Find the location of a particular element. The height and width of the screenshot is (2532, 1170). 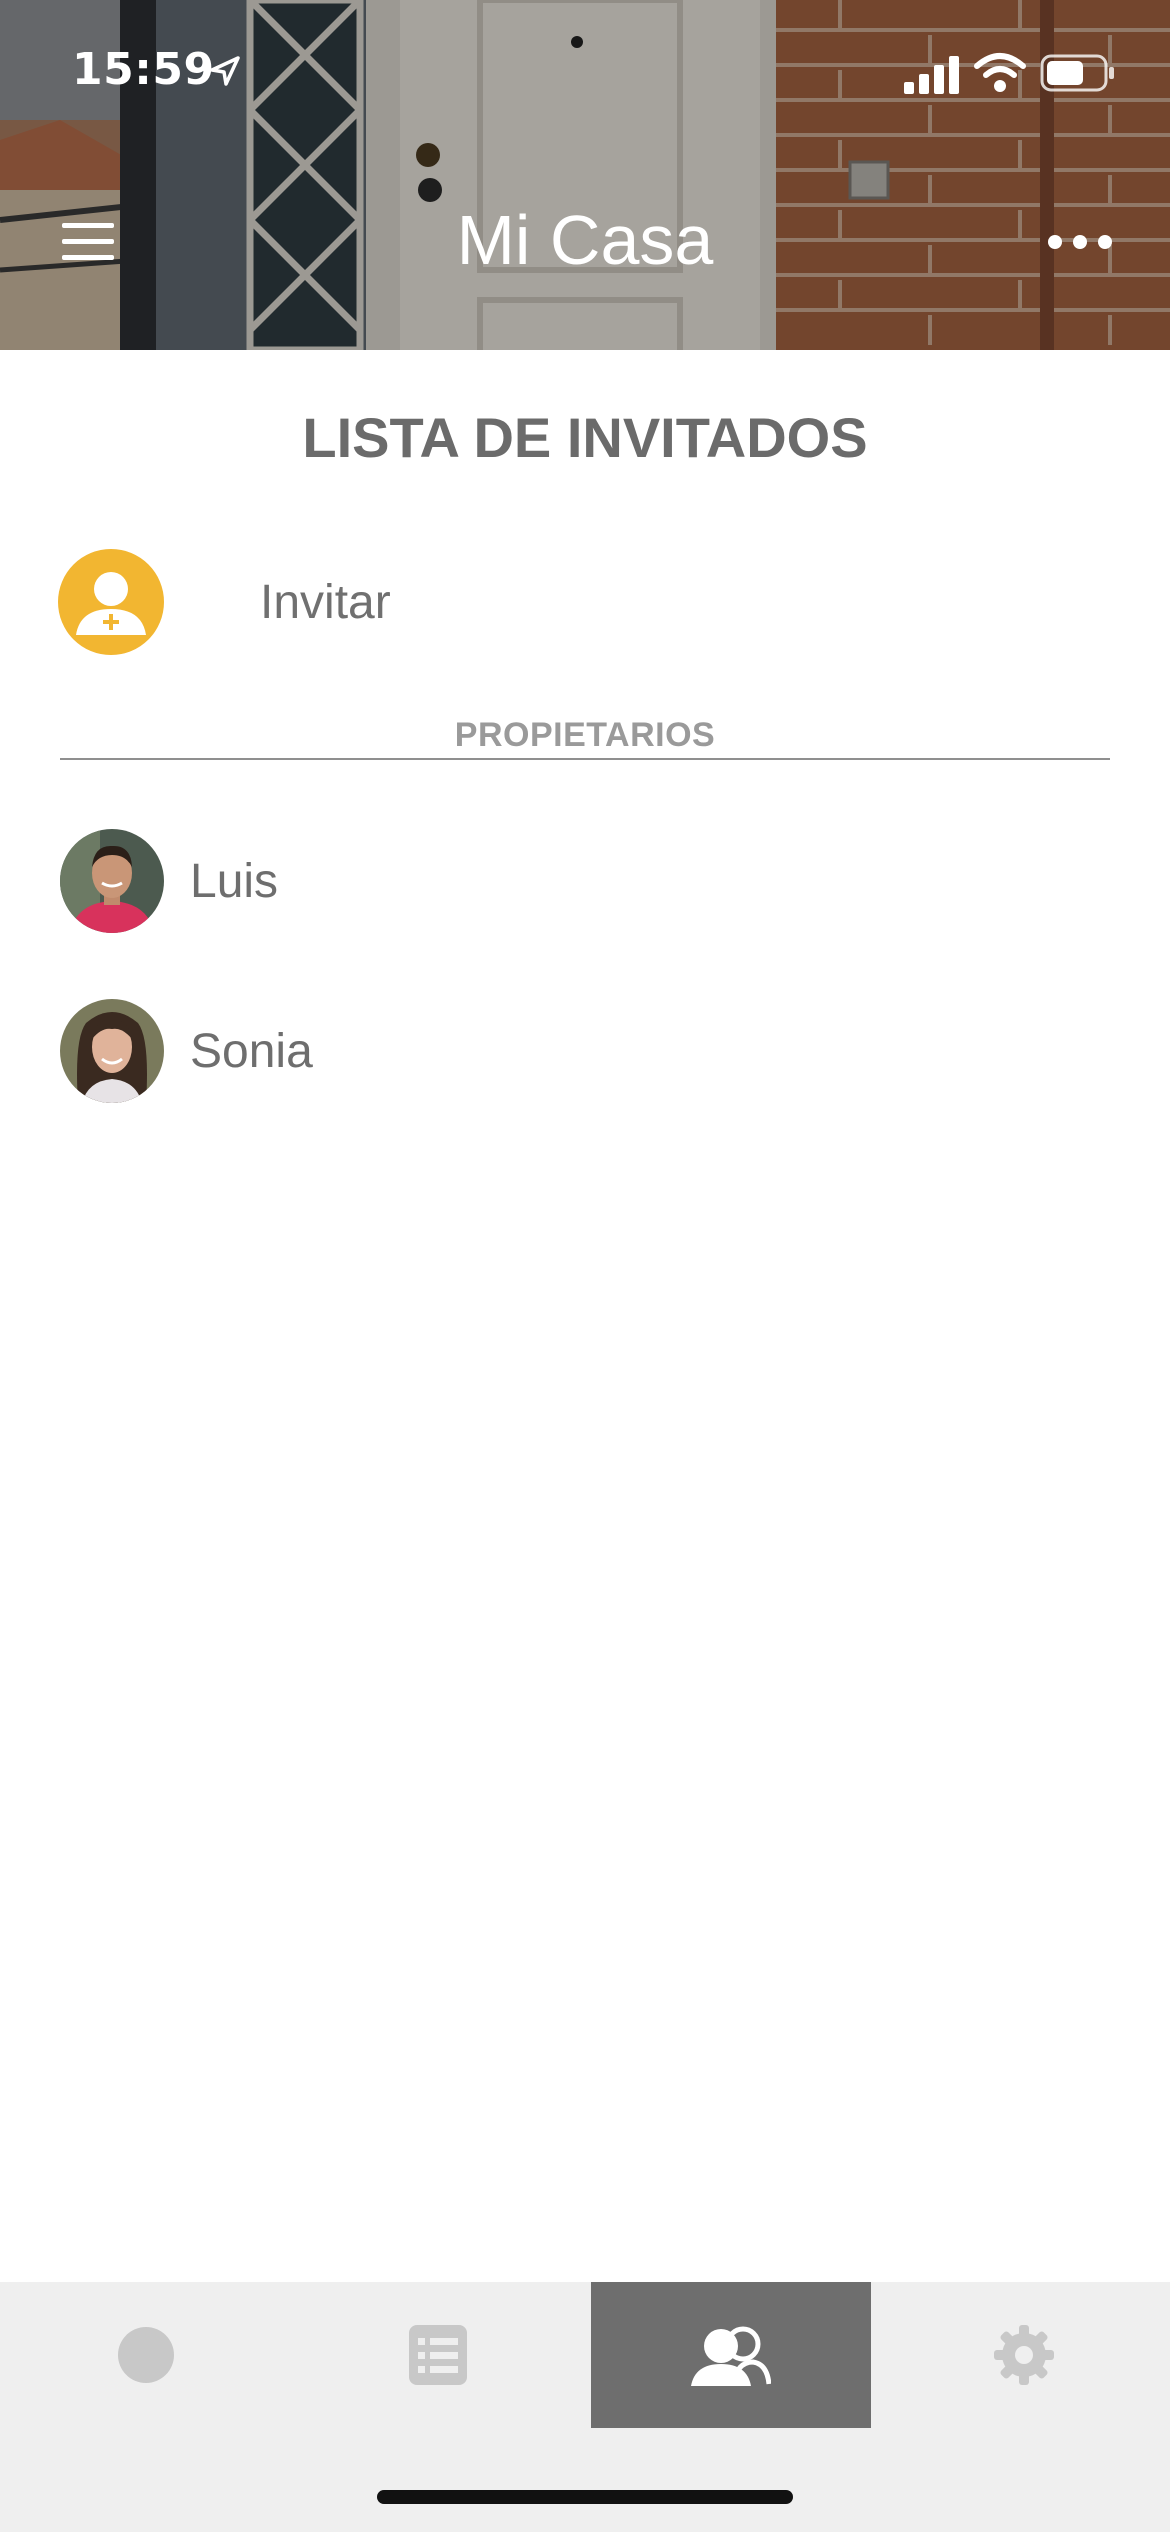

status-bar: 15:59 is located at coordinates (585, 75).